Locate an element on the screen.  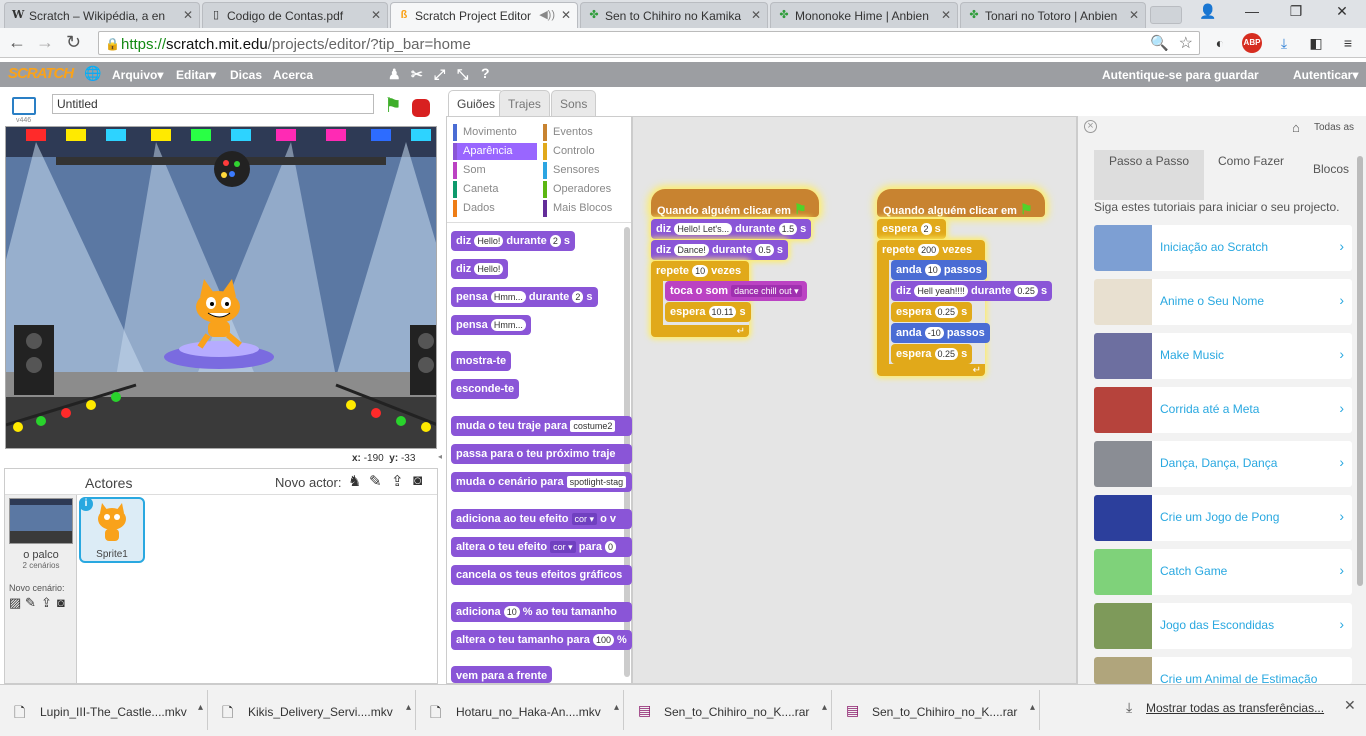
sprite-library-icon: ♞ is located at coordinates (354, 481).